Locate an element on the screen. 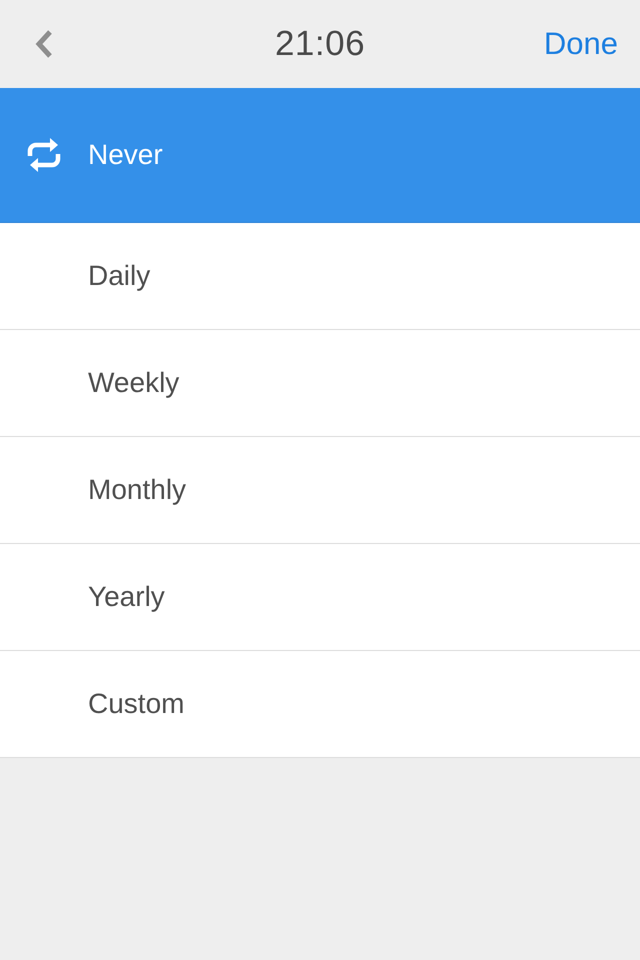 This screenshot has width=640, height=960. back-chevron-icon is located at coordinates (44, 44).